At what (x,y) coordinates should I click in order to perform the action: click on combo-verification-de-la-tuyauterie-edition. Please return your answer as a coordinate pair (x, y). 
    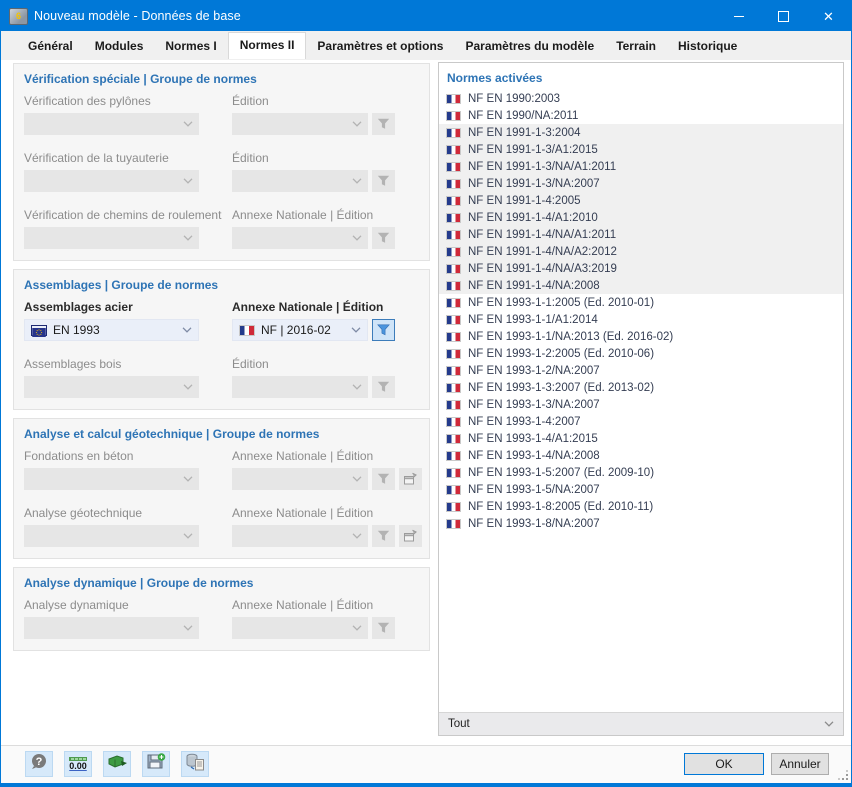
    Looking at the image, I should click on (300, 181).